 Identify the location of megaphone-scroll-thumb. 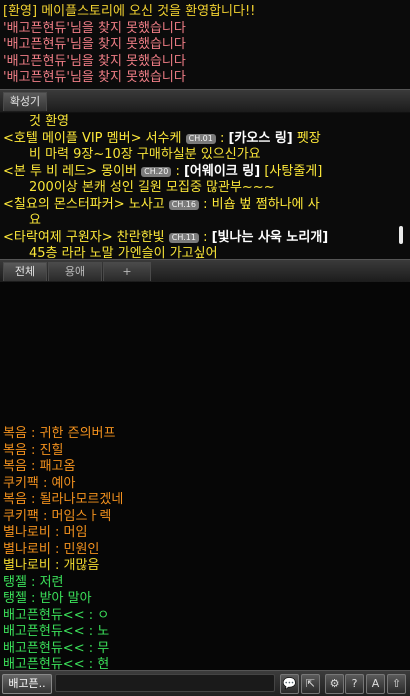
(401, 235).